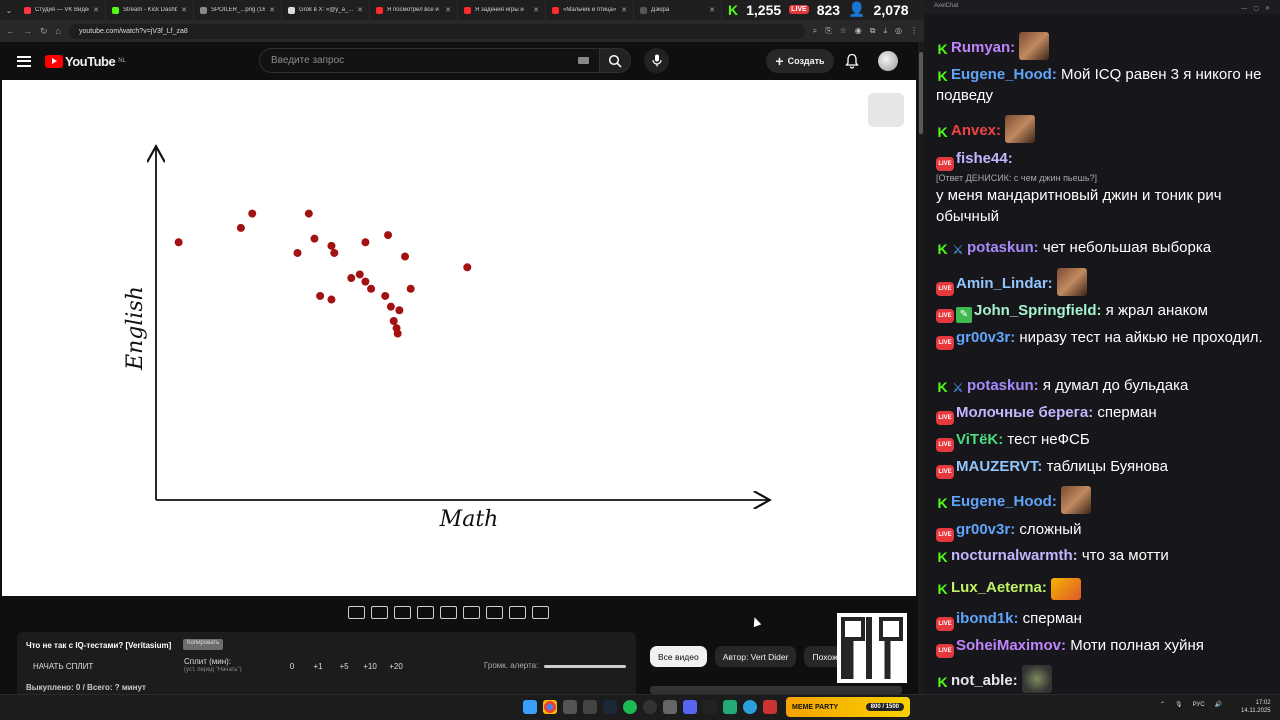 The width and height of the screenshot is (1280, 720). What do you see at coordinates (1141, 337) in the screenshot?
I see `chat-text: ниразу тест на айкью не проходил.` at bounding box center [1141, 337].